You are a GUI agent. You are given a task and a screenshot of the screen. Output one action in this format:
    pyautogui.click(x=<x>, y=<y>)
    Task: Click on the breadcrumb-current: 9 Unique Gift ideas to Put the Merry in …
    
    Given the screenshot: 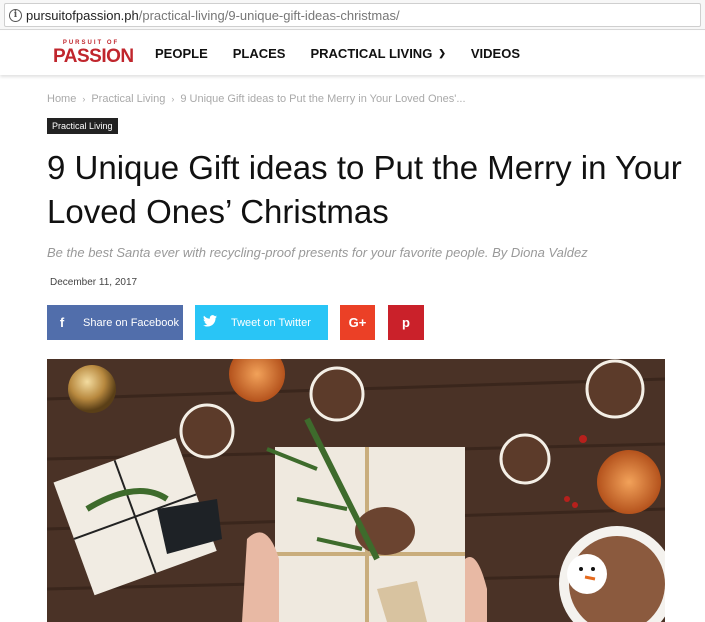 What is the action you would take?
    pyautogui.click(x=323, y=99)
    